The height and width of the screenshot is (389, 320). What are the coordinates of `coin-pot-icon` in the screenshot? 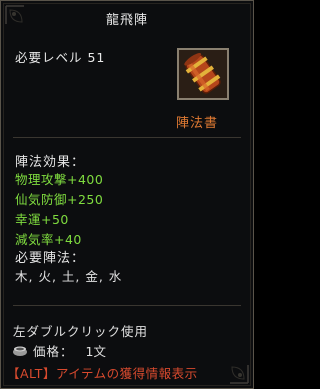 It's located at (20, 351).